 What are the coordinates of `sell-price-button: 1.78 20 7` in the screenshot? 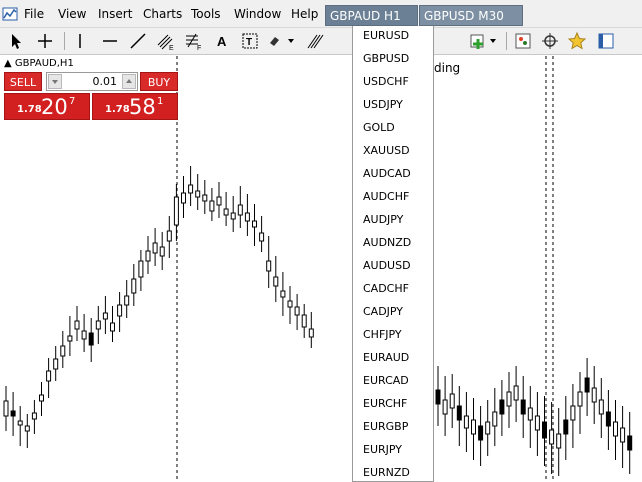 It's located at (47, 106).